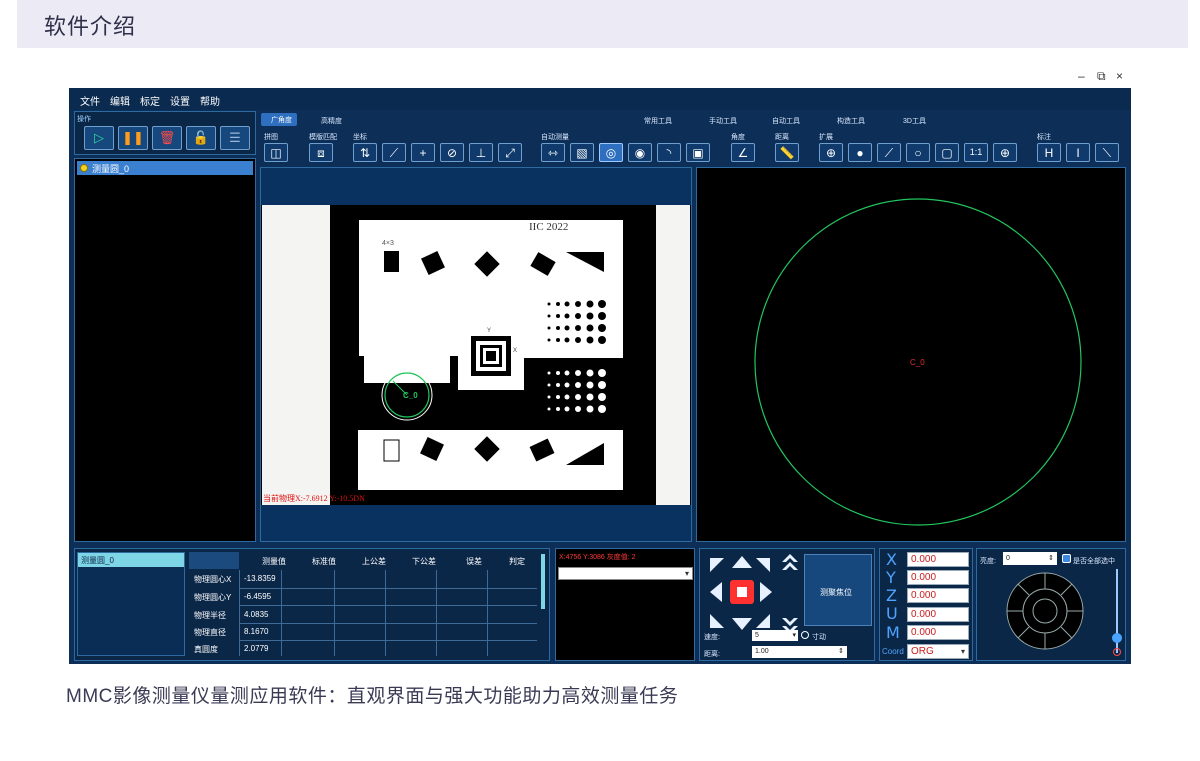  What do you see at coordinates (625, 573) in the screenshot?
I see `pixel-mode-select: ▾` at bounding box center [625, 573].